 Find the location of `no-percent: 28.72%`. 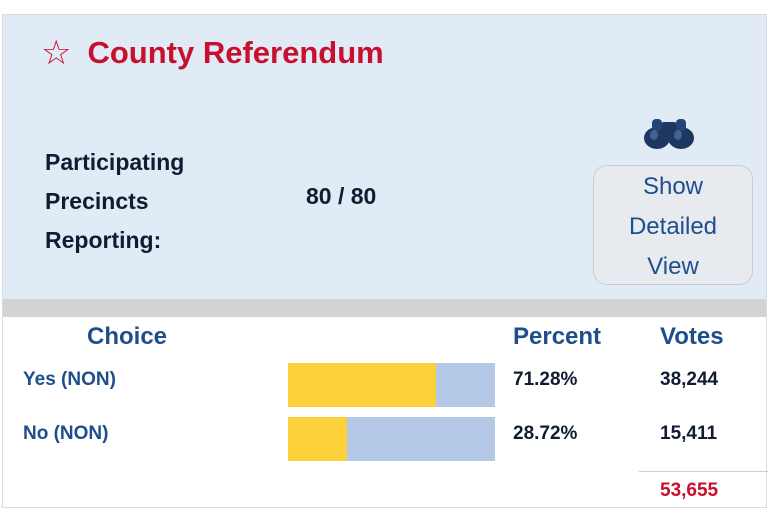

no-percent: 28.72% is located at coordinates (545, 433).